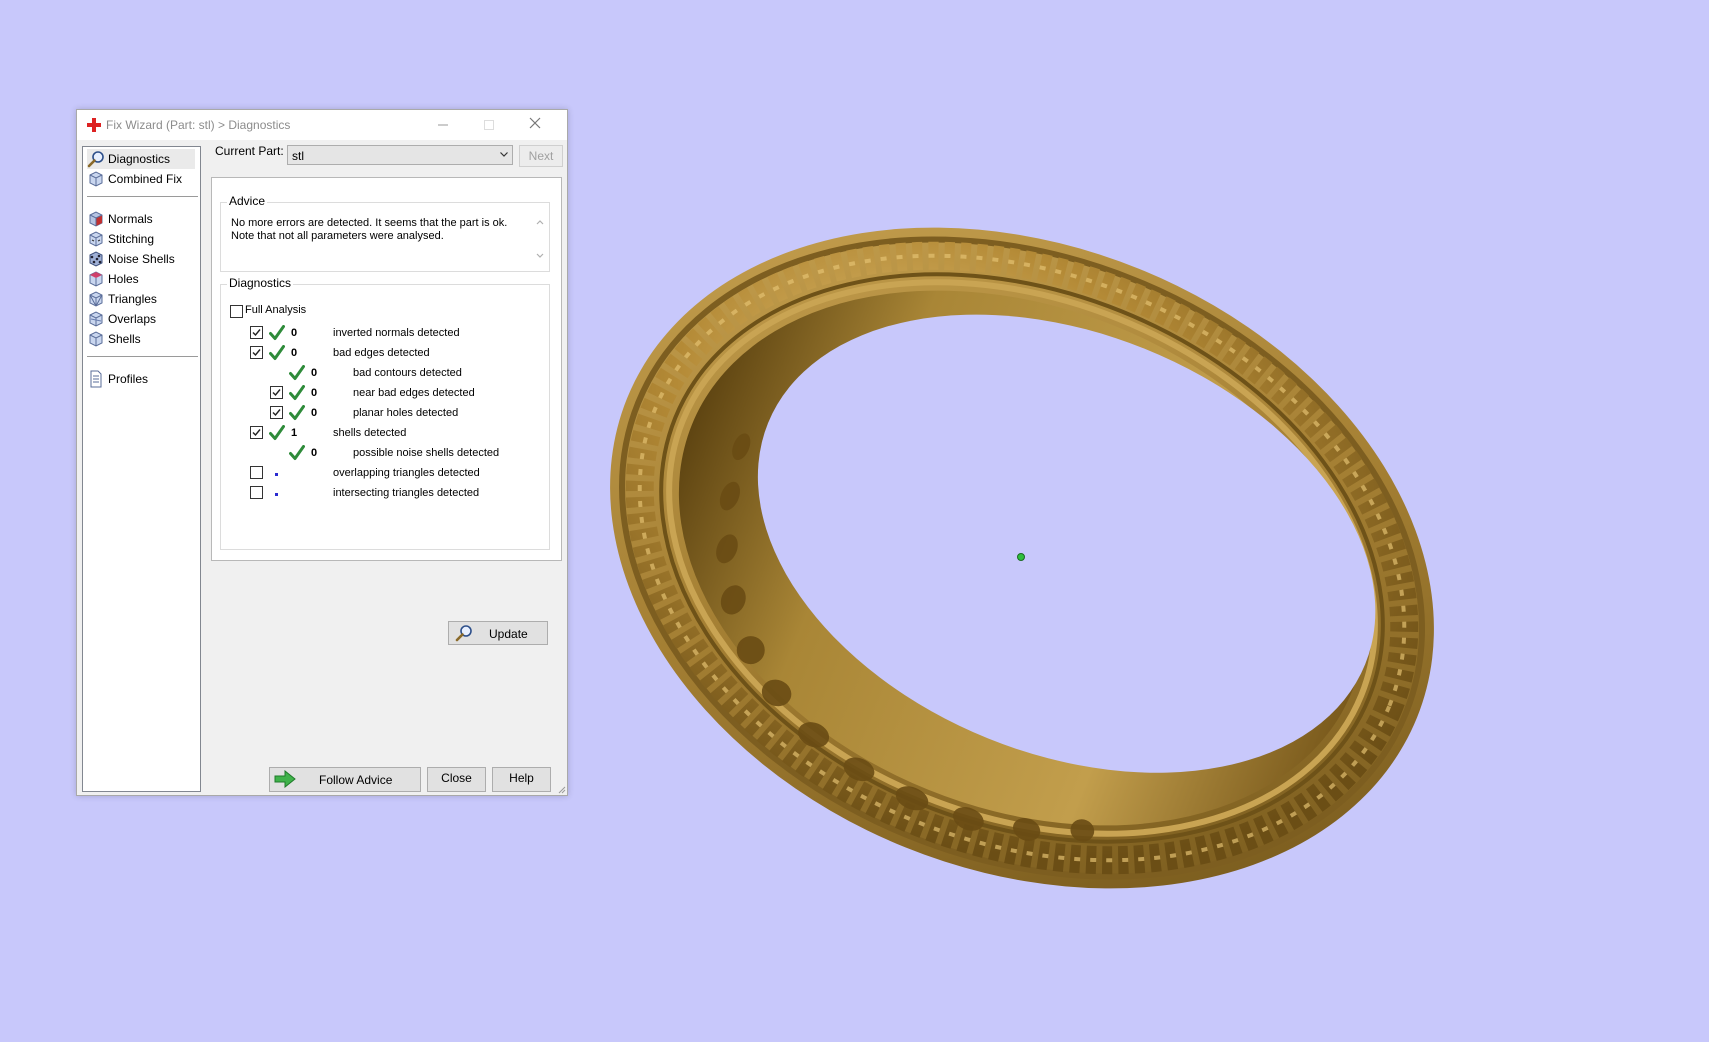  What do you see at coordinates (141, 279) in the screenshot?
I see `nav-item-holes: Holes` at bounding box center [141, 279].